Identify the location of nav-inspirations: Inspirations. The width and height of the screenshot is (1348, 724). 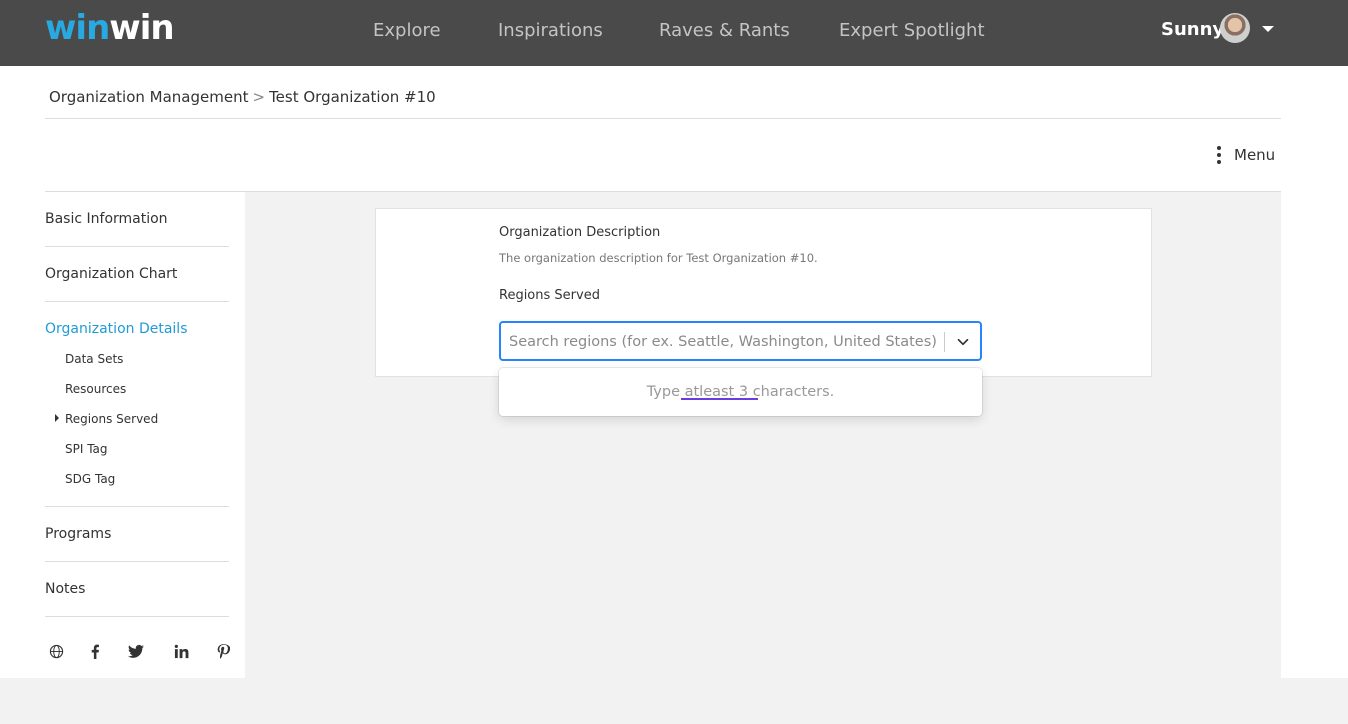
(550, 31).